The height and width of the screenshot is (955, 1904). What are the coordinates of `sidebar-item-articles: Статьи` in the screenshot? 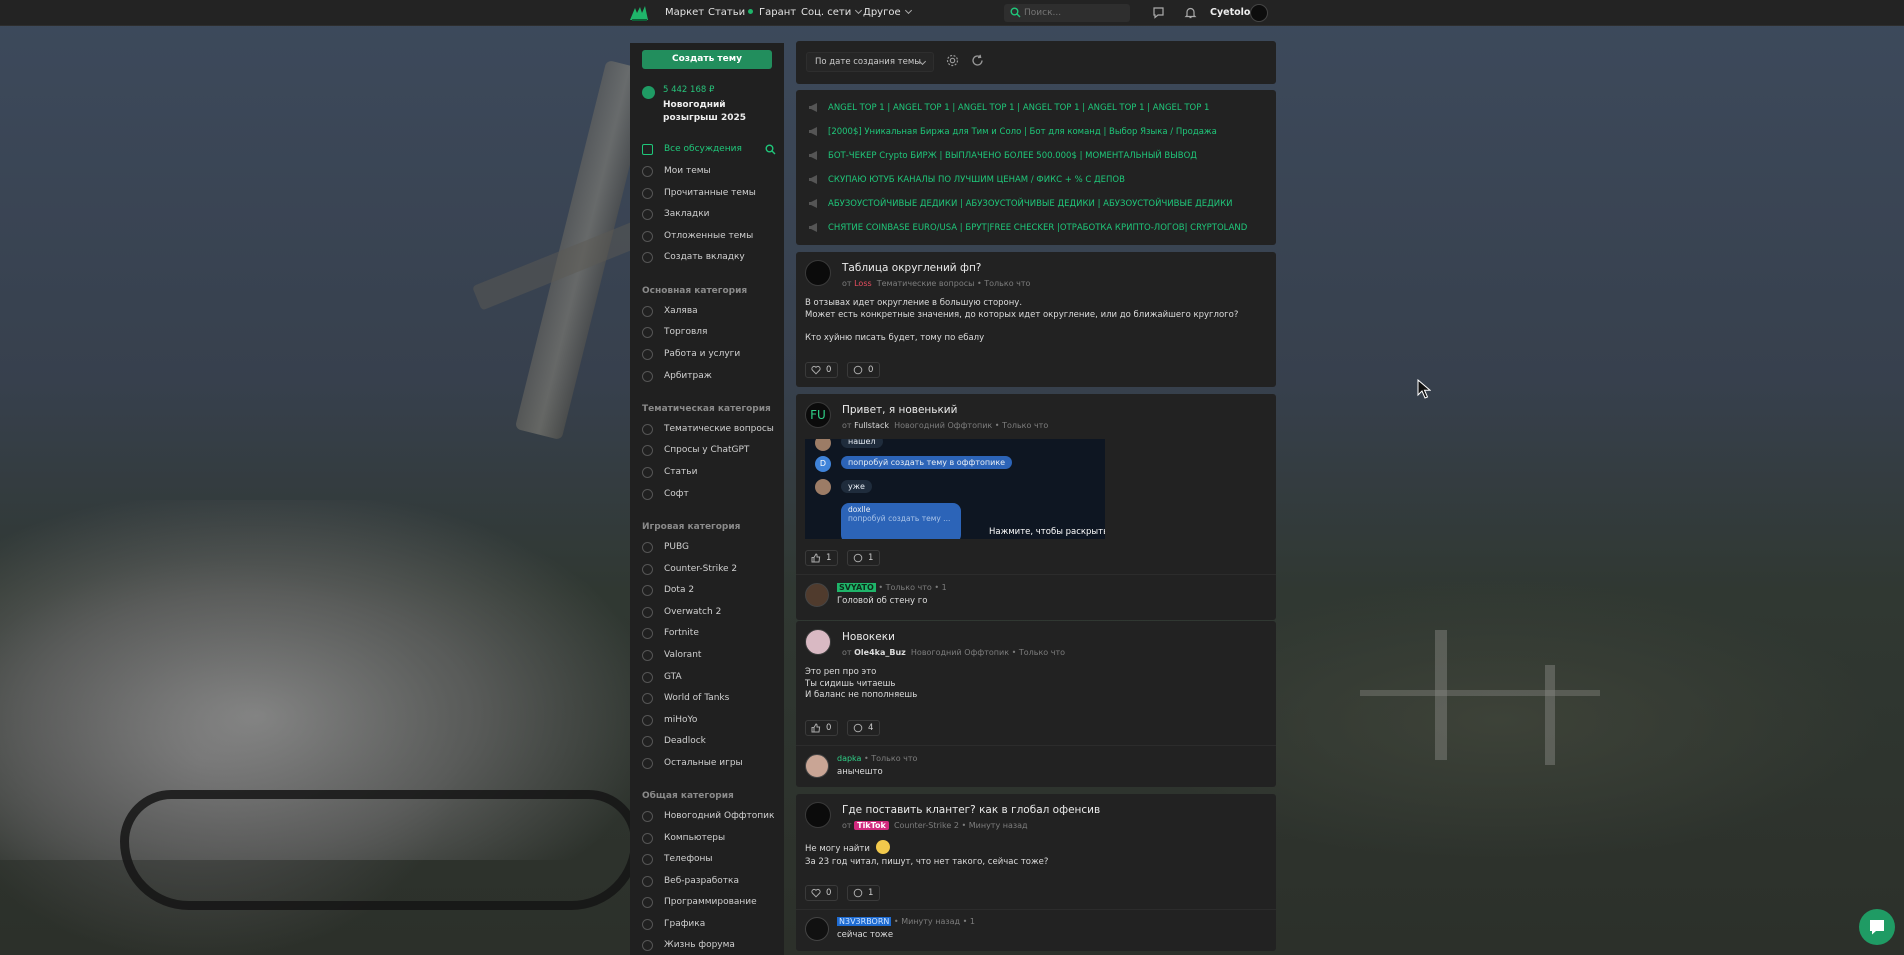 It's located at (710, 473).